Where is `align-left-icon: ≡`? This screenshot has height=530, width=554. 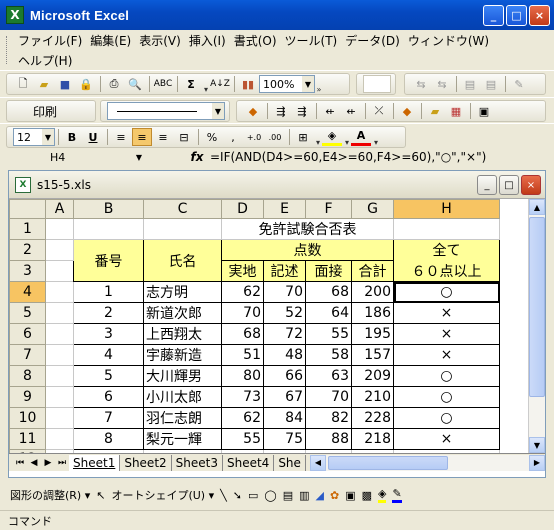
align-left-icon: ≡ is located at coordinates (121, 137).